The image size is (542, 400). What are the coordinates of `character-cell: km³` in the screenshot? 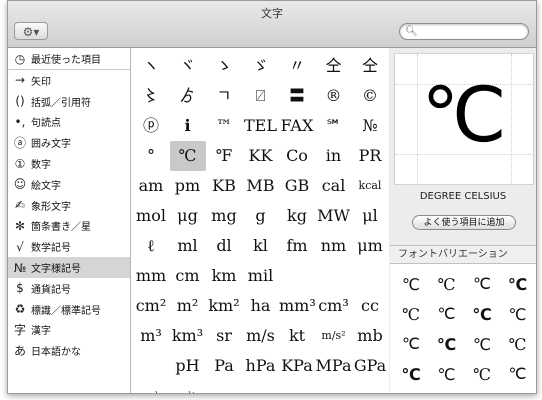 It's located at (188, 336).